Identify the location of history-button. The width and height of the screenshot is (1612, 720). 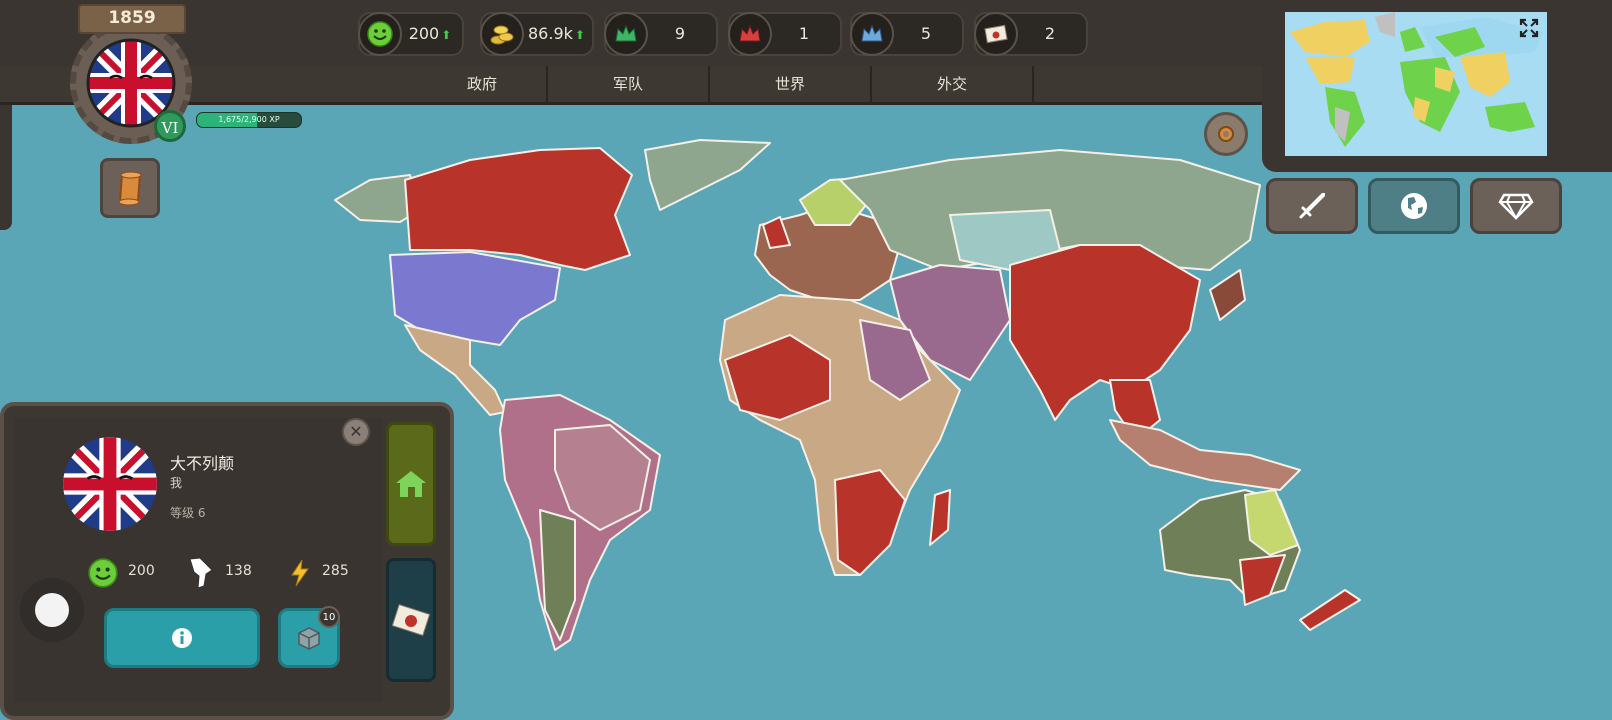
(130, 188).